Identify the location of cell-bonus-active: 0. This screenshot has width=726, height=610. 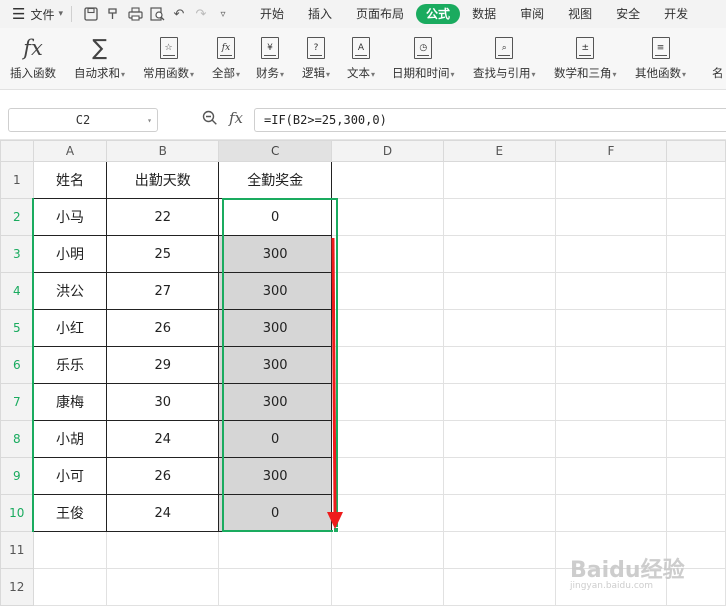
(275, 217).